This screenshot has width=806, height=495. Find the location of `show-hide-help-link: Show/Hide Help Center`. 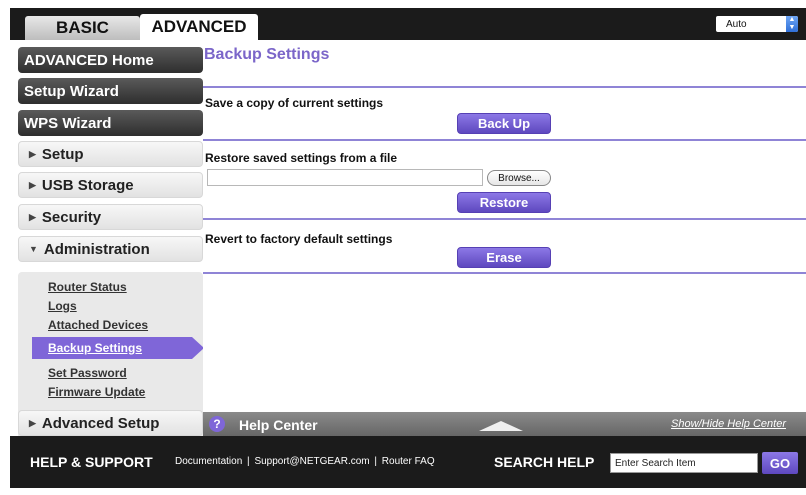

show-hide-help-link: Show/Hide Help Center is located at coordinates (728, 424).